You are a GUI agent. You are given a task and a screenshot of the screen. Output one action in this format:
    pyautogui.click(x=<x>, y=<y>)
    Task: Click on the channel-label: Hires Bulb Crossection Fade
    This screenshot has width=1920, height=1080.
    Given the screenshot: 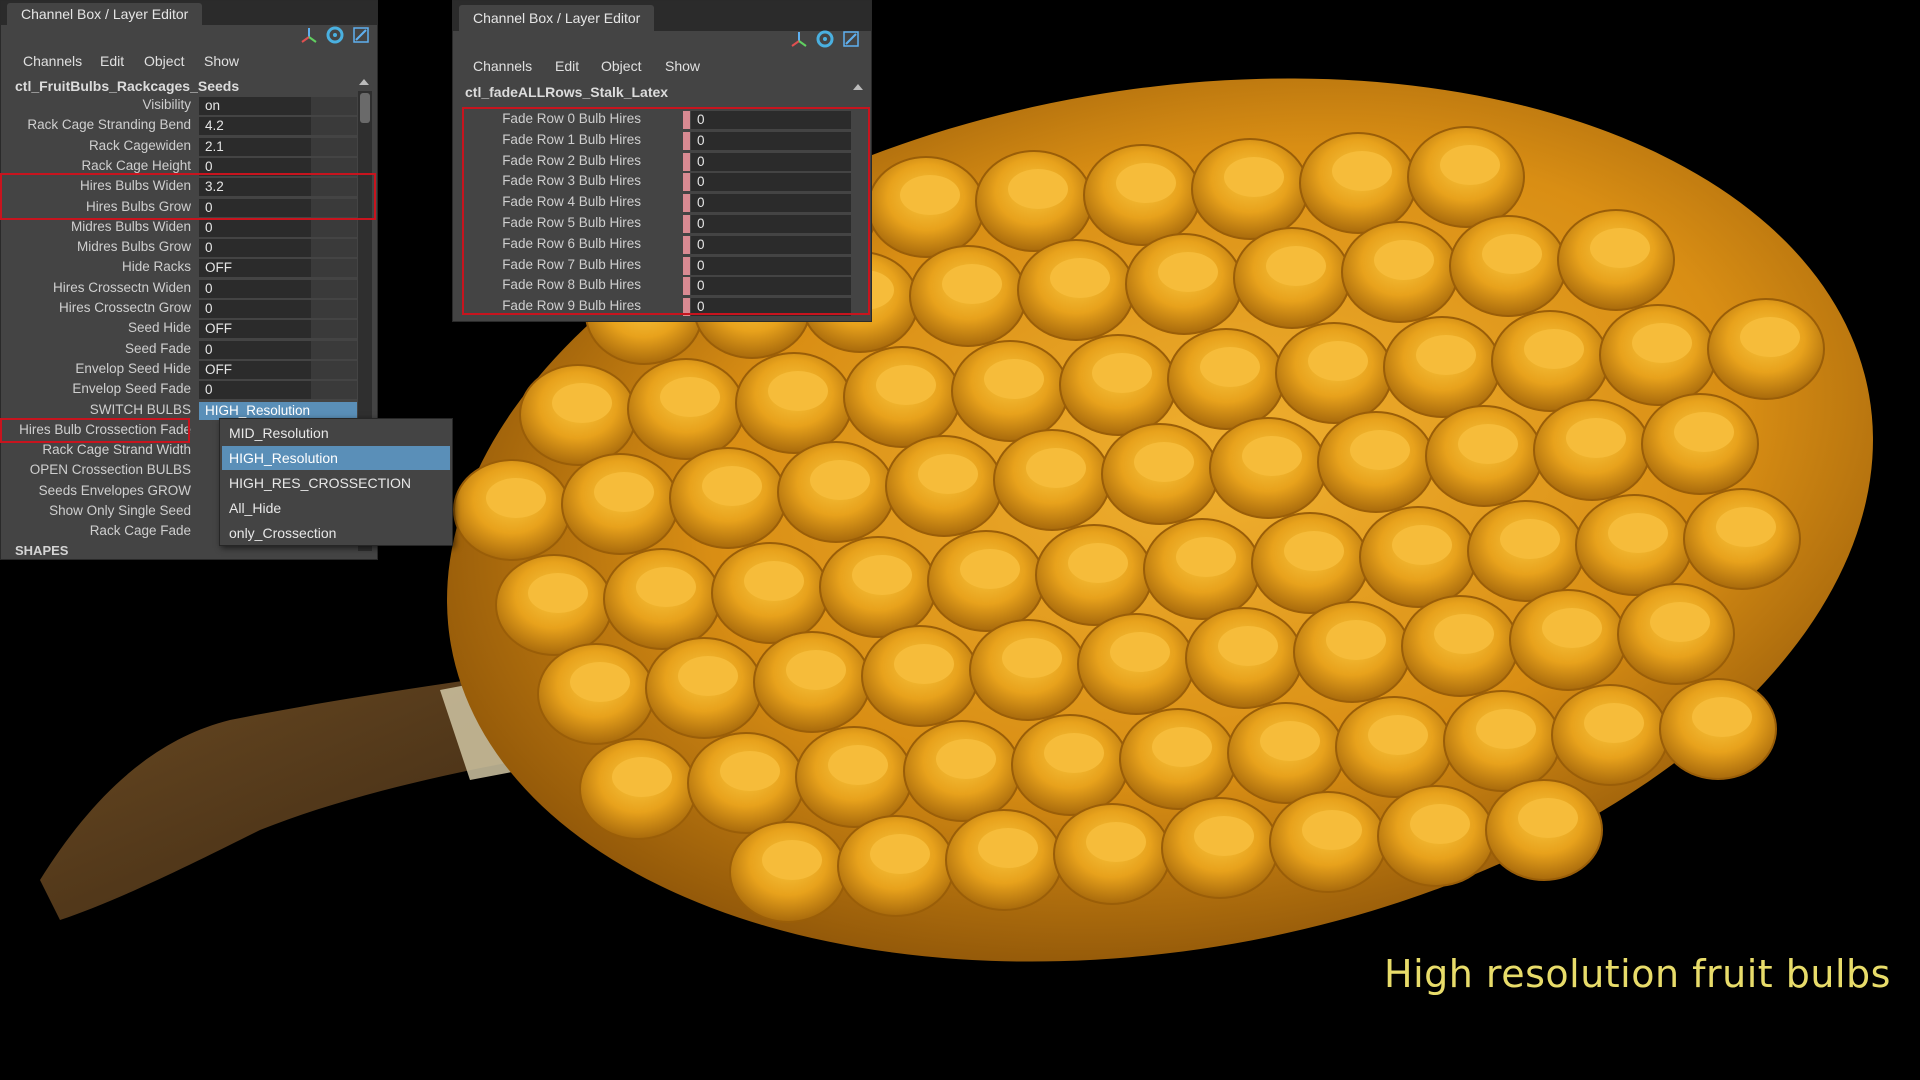 What is the action you would take?
    pyautogui.click(x=105, y=429)
    